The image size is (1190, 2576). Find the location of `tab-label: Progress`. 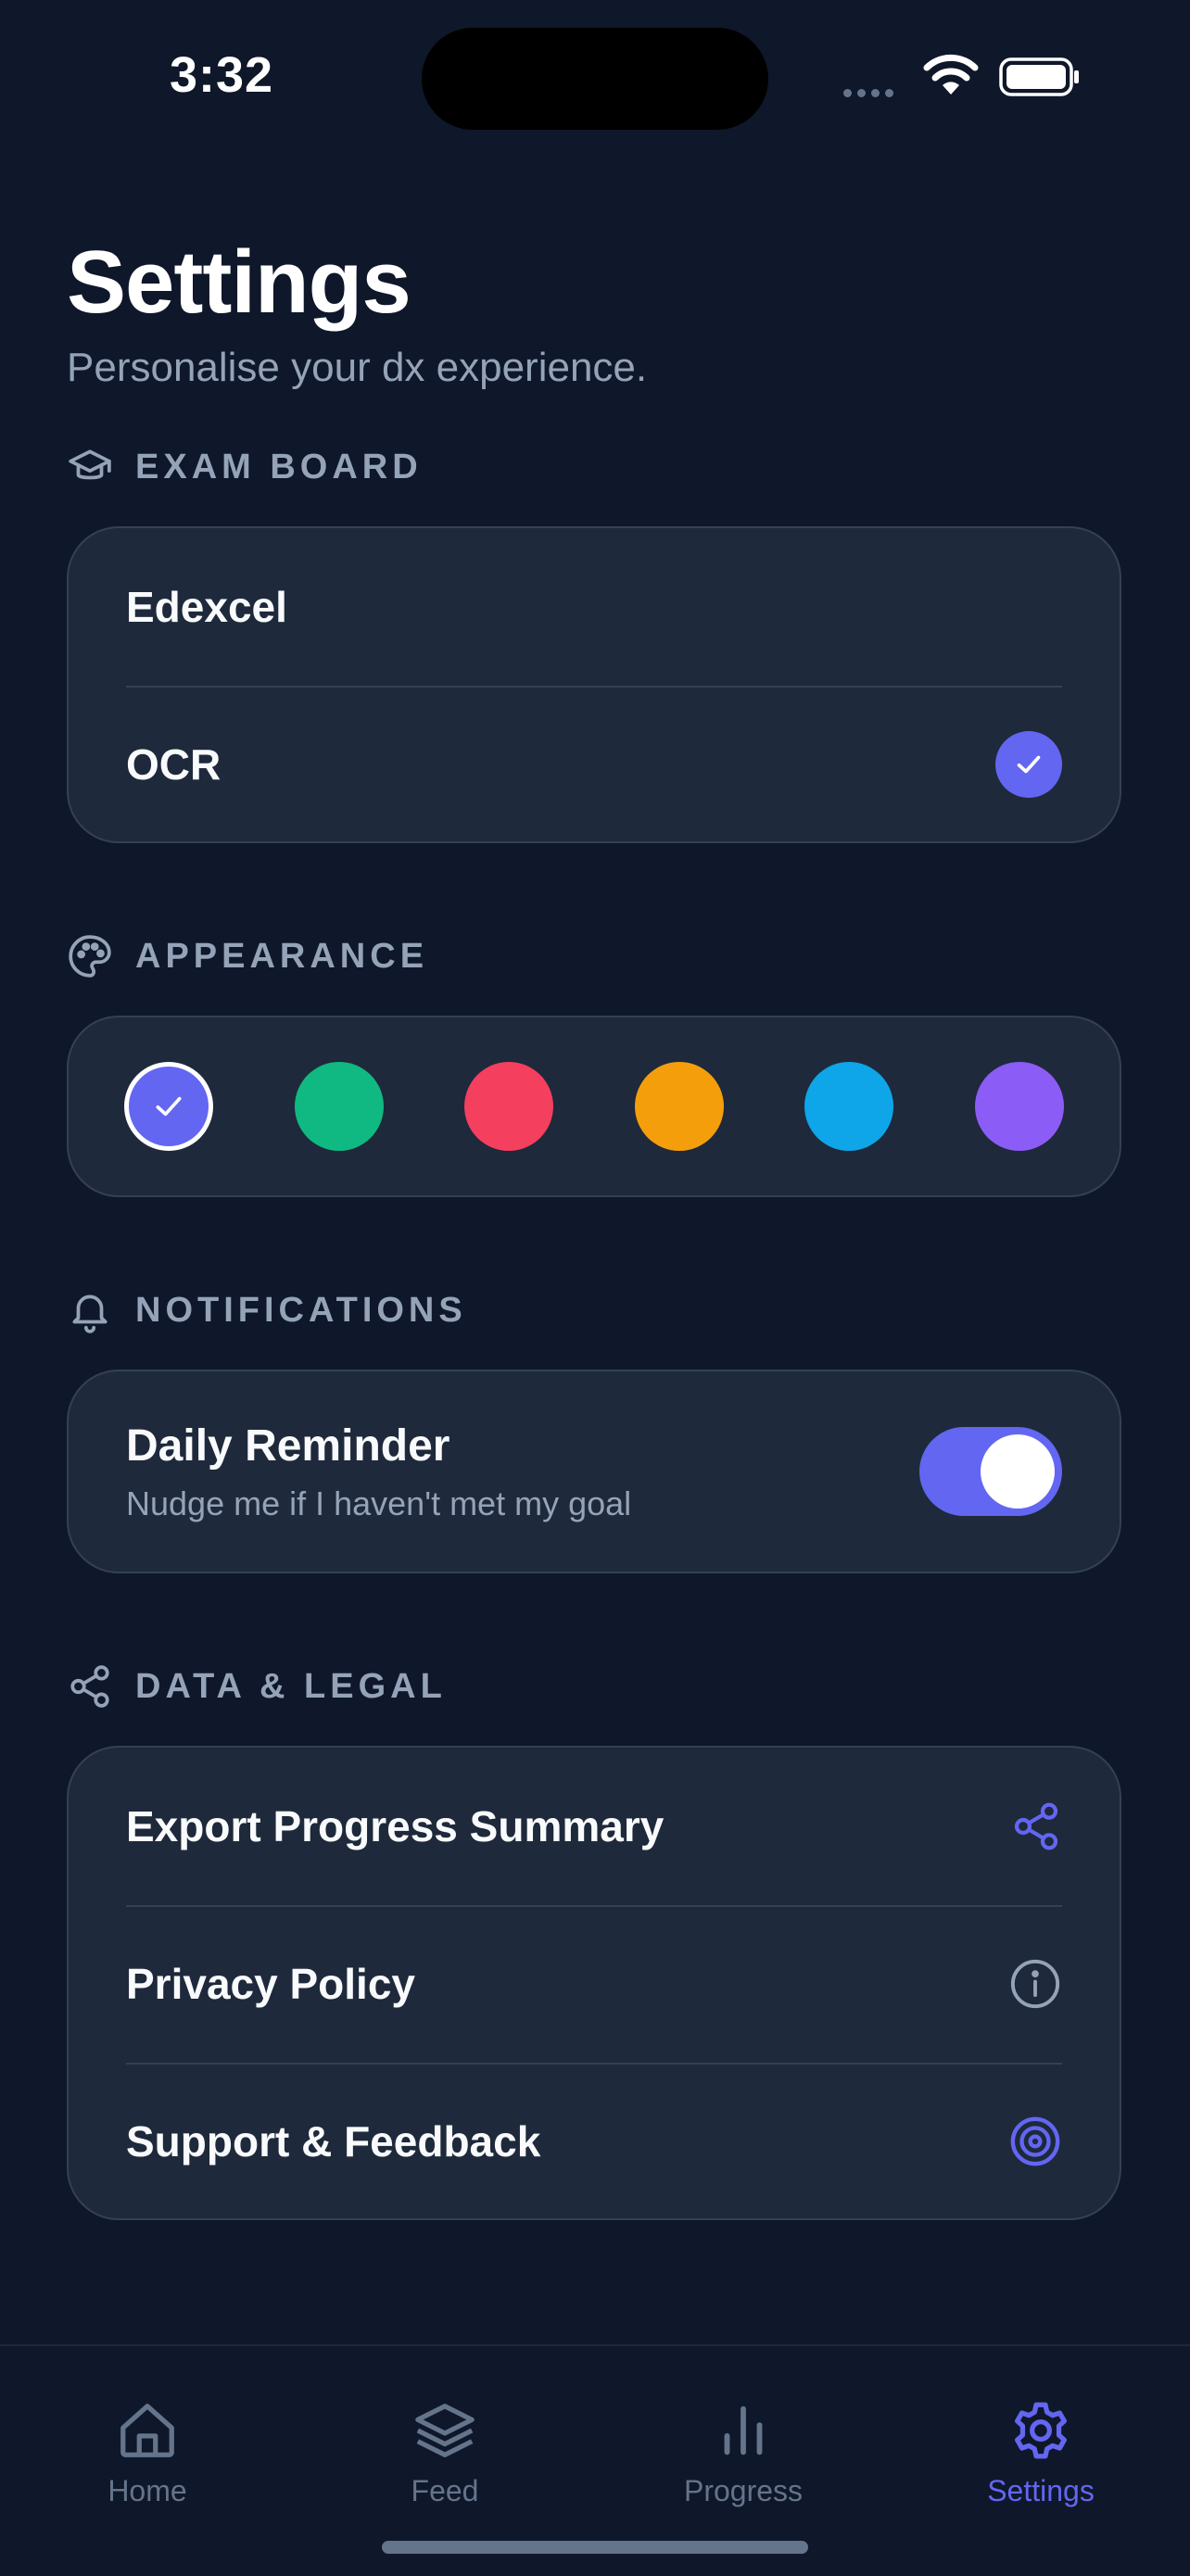

tab-label: Progress is located at coordinates (743, 2490).